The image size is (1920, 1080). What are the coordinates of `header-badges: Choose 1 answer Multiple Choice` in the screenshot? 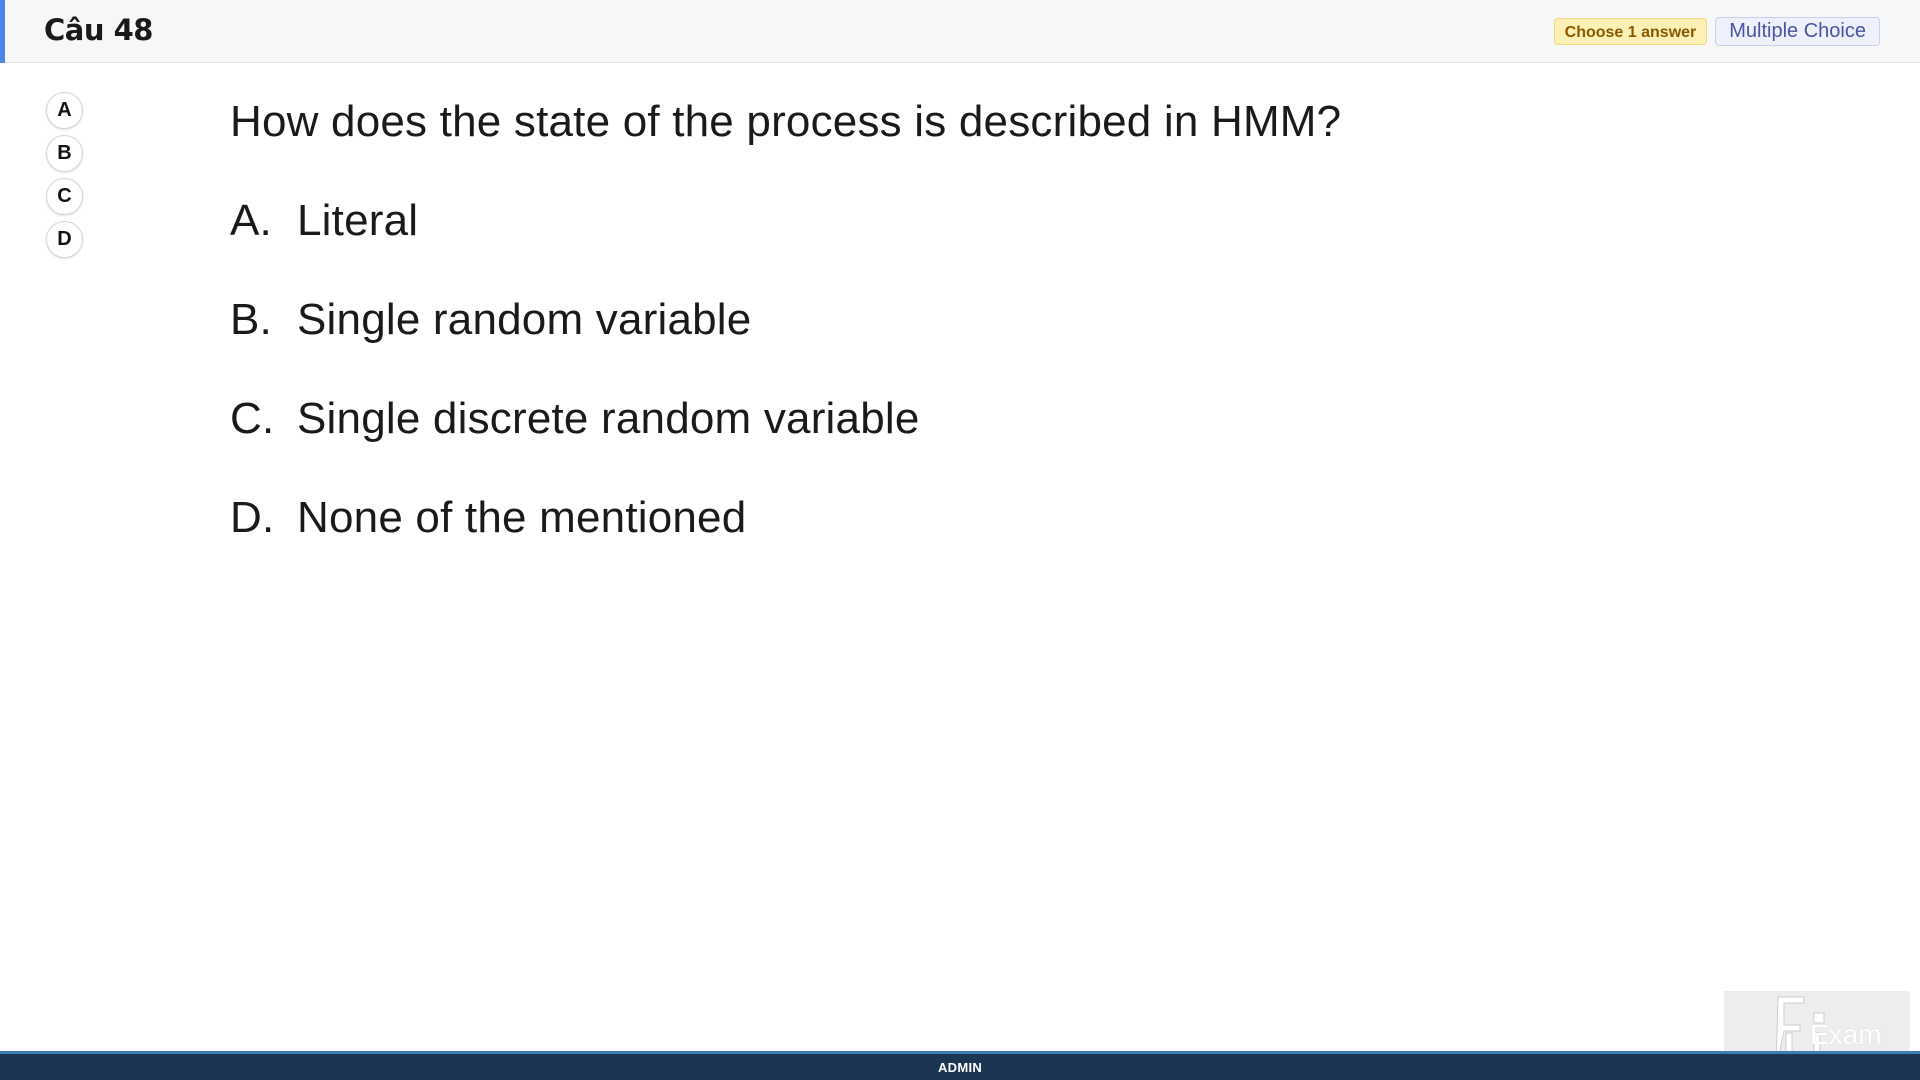 It's located at (1716, 31).